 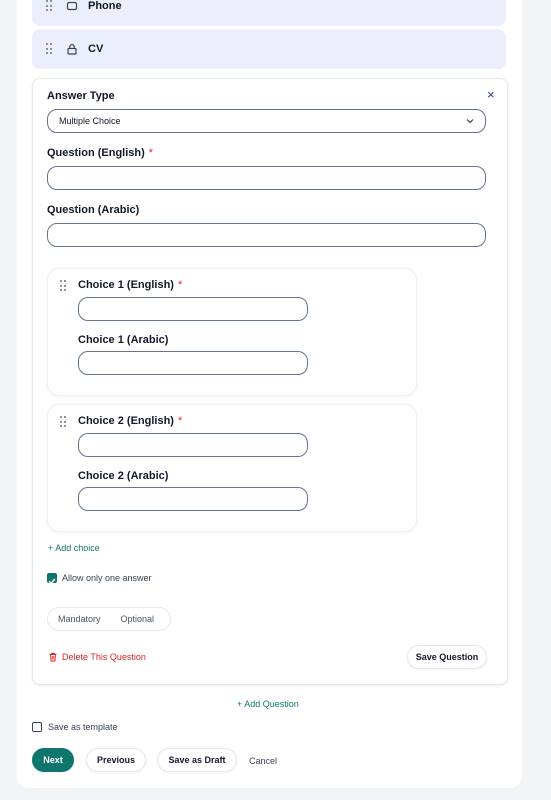 I want to click on choice-2-arabic-label: Choice 2 (Arabic), so click(x=123, y=476).